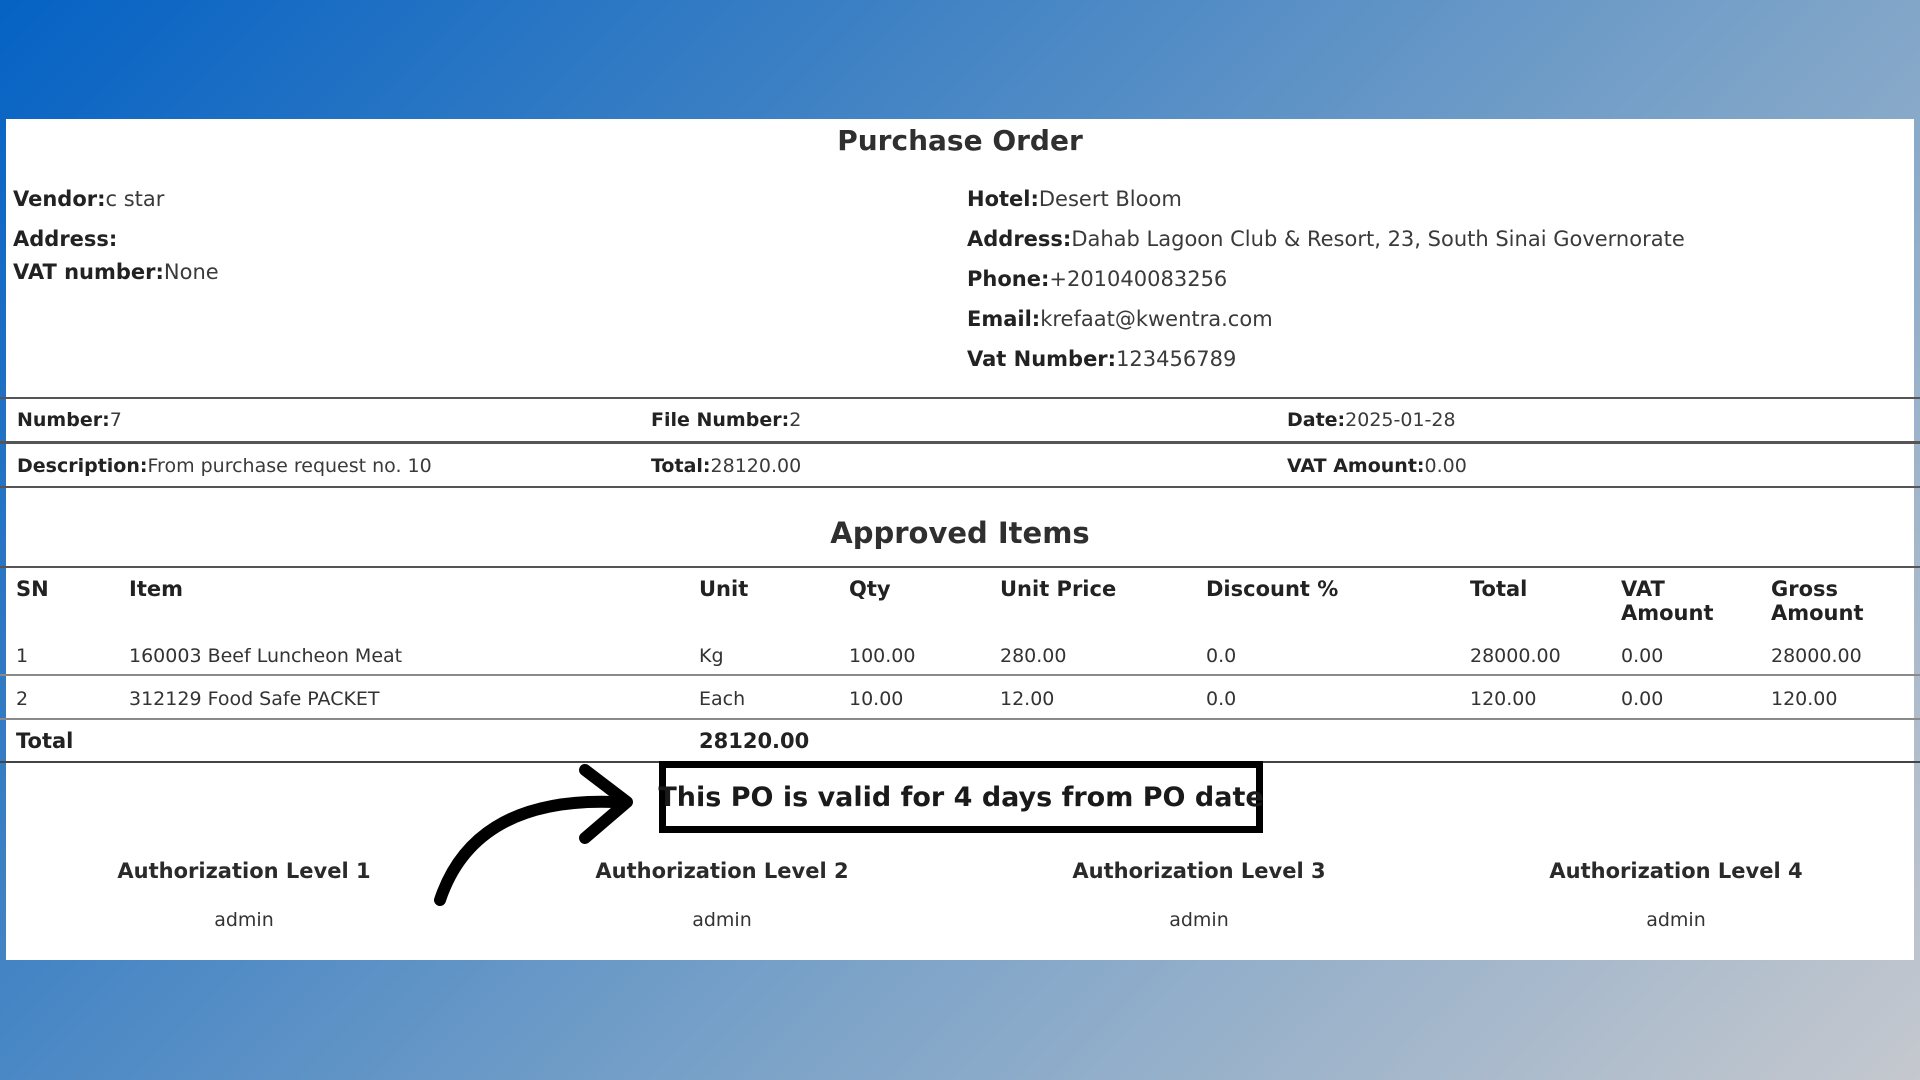  I want to click on hotel-value: Desert Bloom, so click(1110, 199).